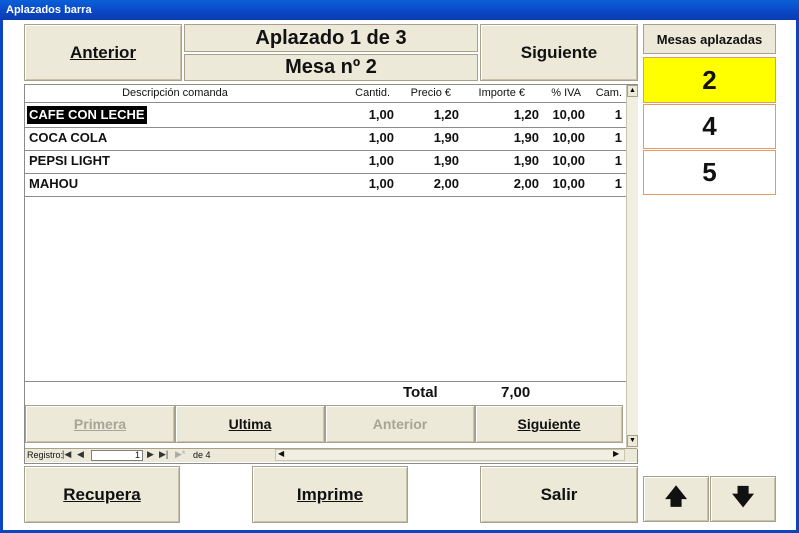 This screenshot has height=533, width=799. I want to click on pager-last-button: Ultima, so click(250, 424).